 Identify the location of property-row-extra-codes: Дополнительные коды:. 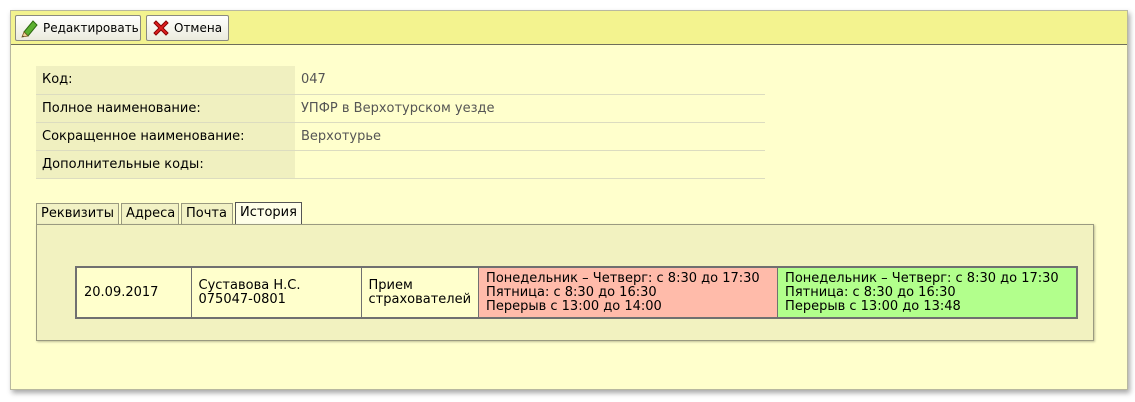
(400, 164).